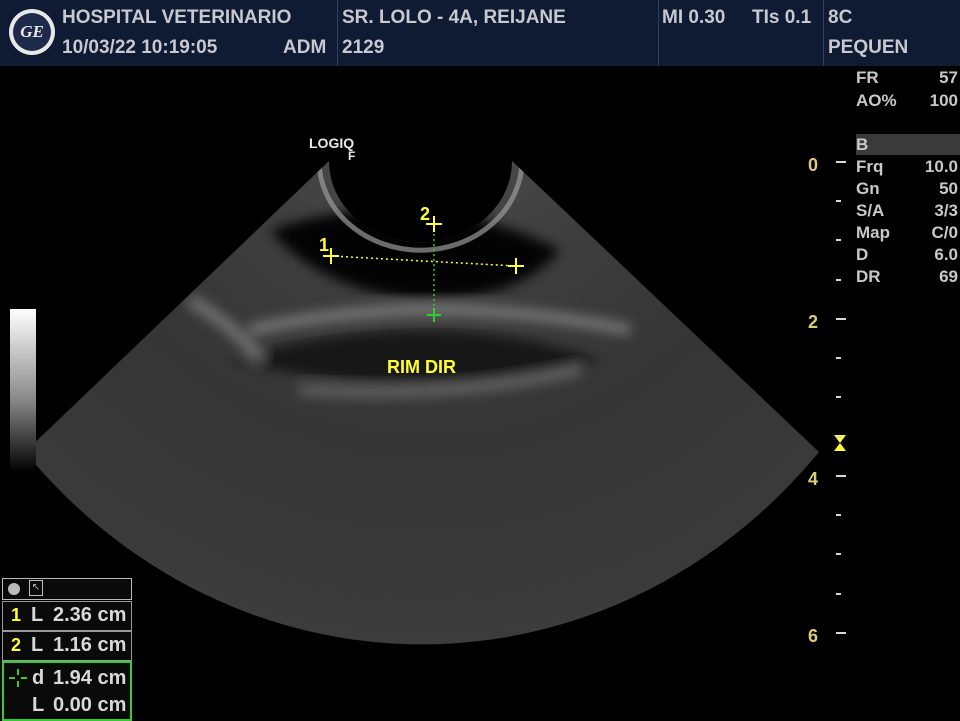  What do you see at coordinates (873, 232) in the screenshot?
I see `param-label: Map` at bounding box center [873, 232].